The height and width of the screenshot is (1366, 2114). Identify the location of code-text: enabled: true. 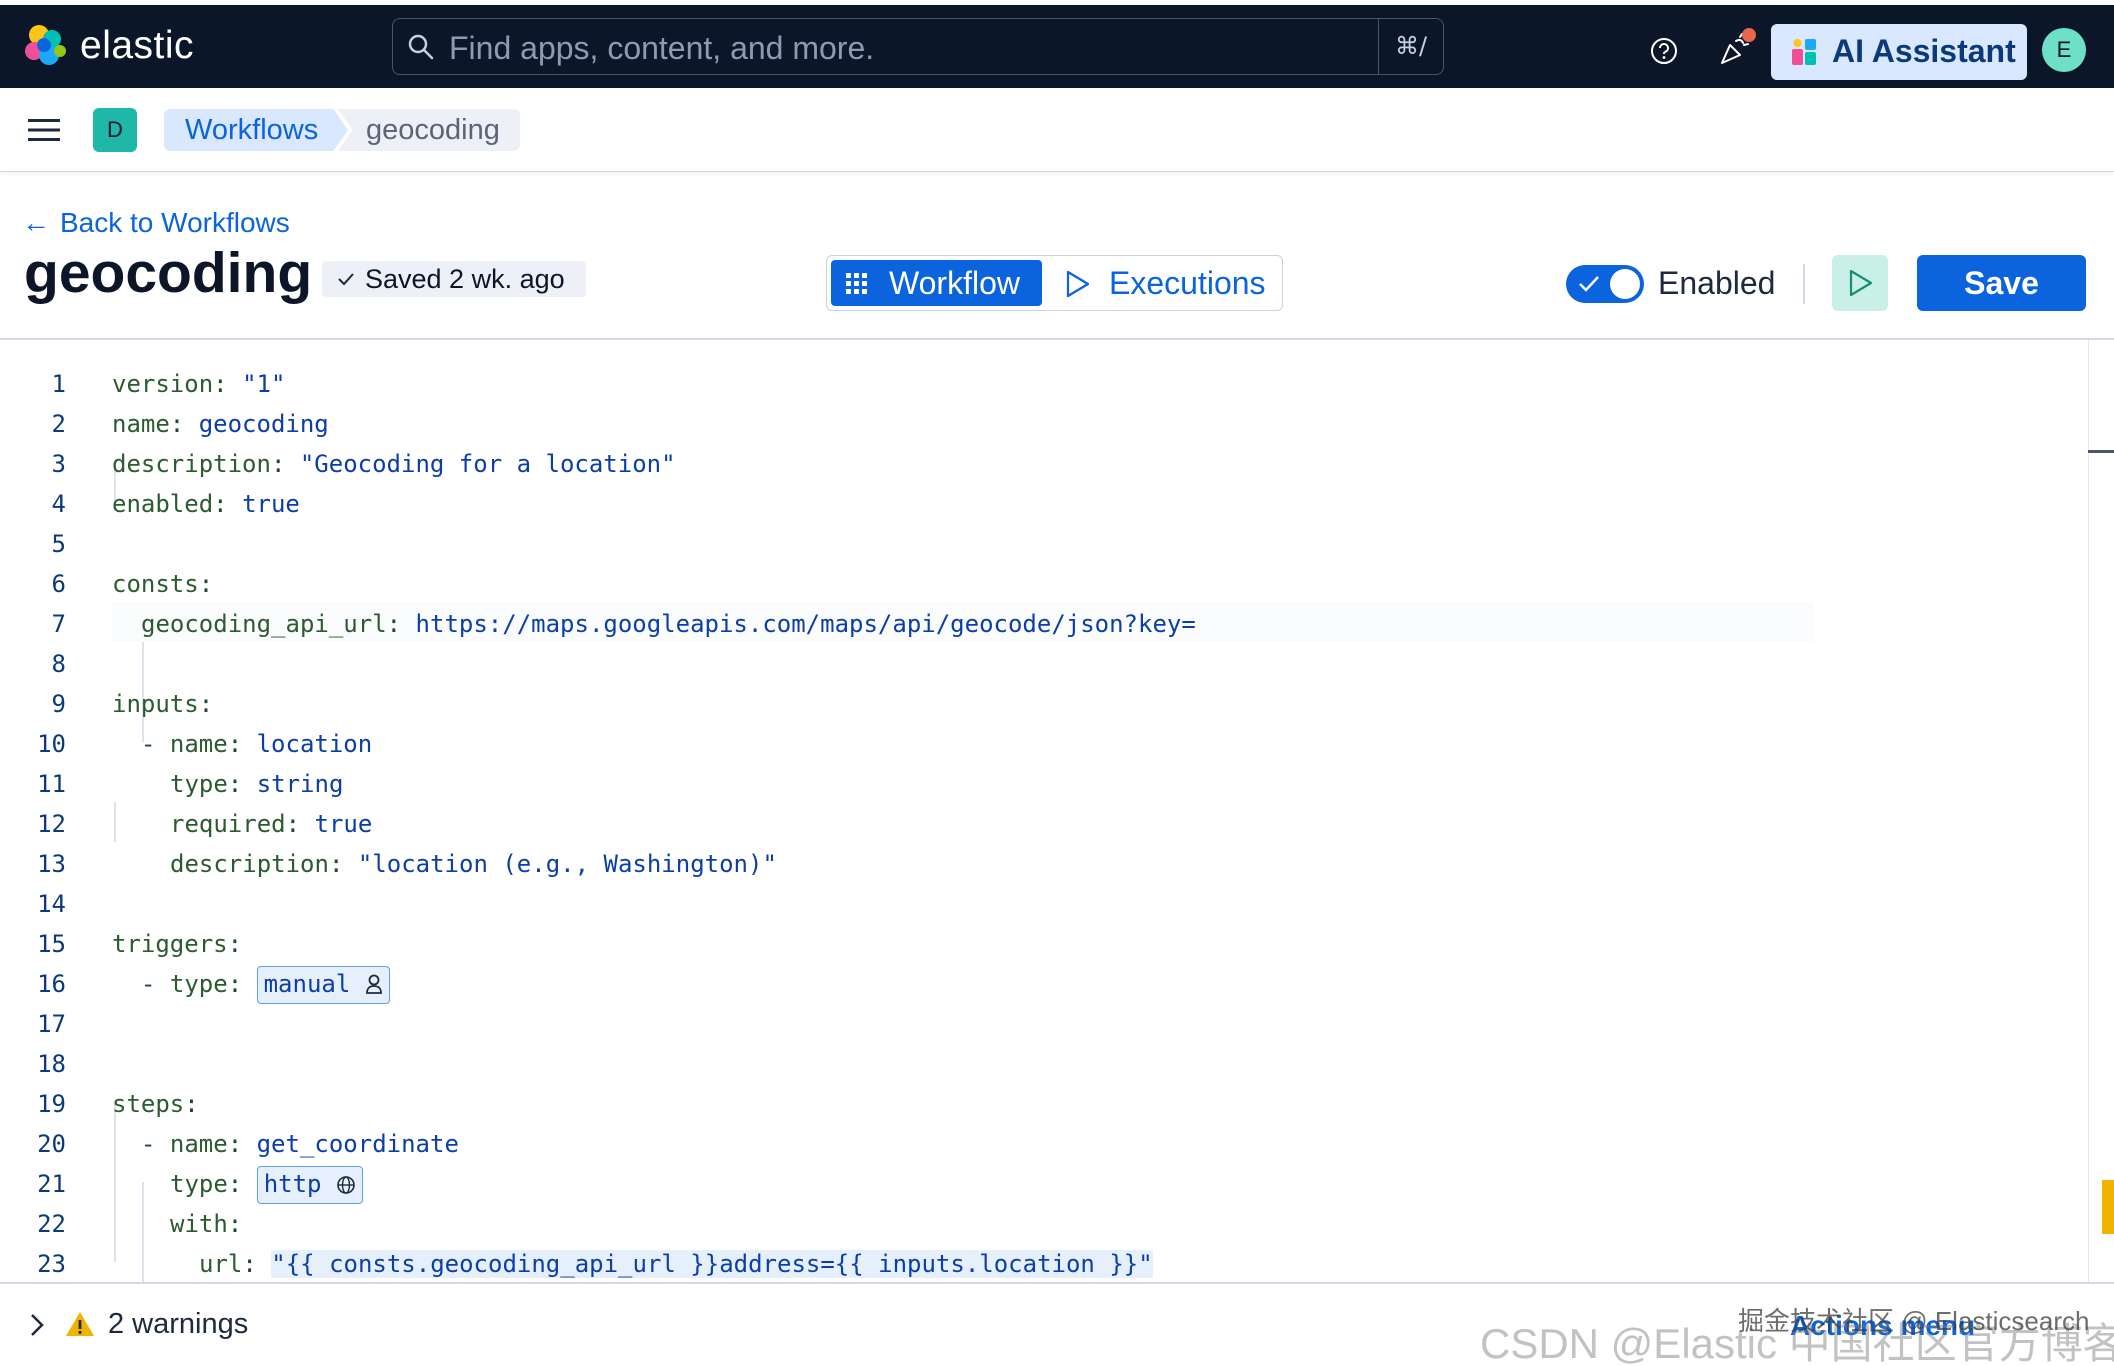
(206, 504).